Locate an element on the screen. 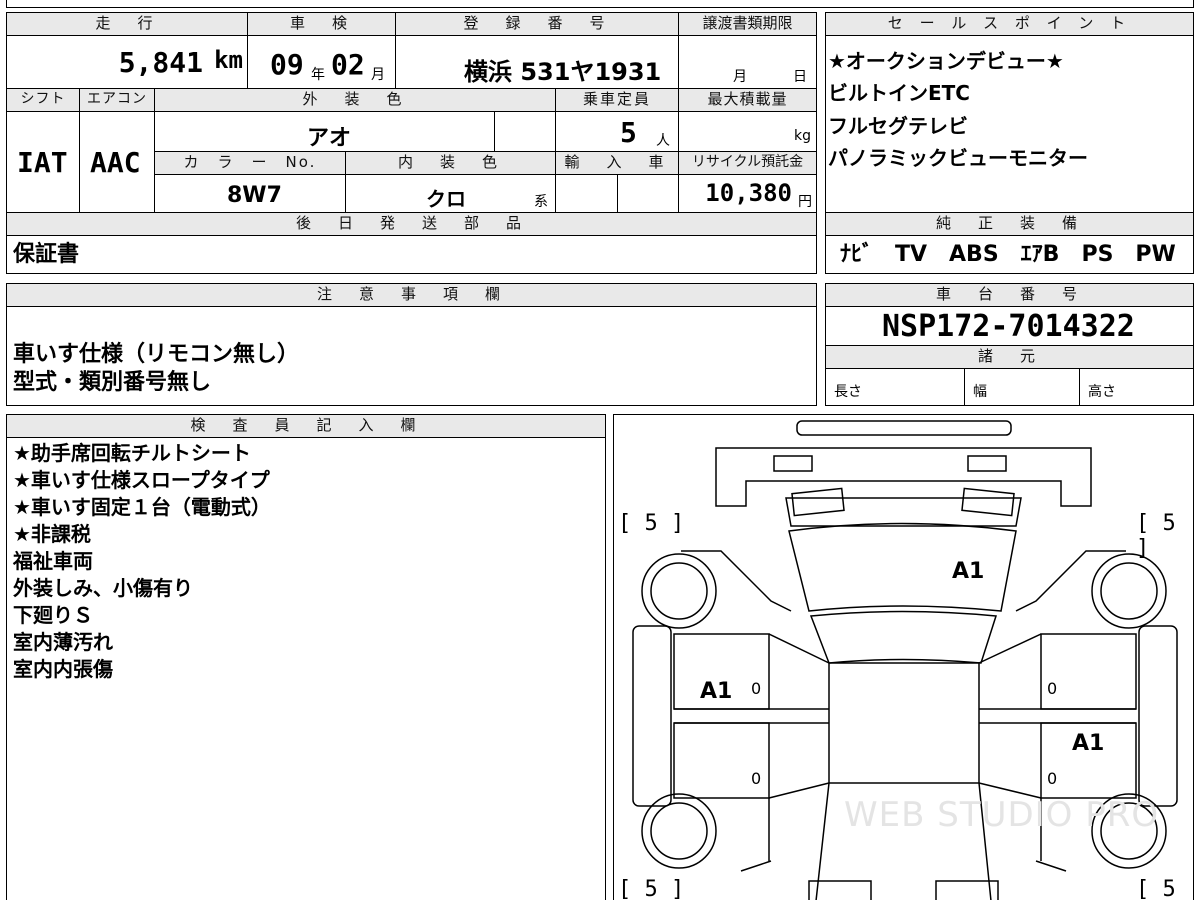 This screenshot has width=1200, height=900. genuine-equipment-value: ﾅﾋﾞ TV ABS ｴｱB PS PW is located at coordinates (1008, 254).